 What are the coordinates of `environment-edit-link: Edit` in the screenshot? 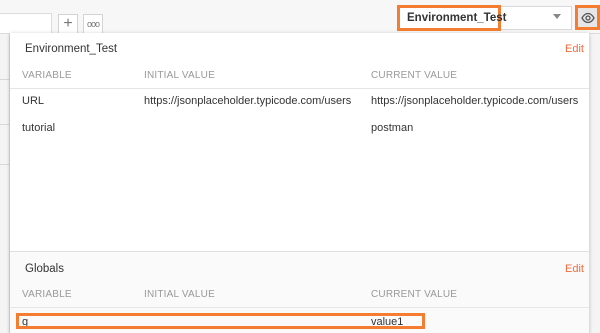 It's located at (574, 49).